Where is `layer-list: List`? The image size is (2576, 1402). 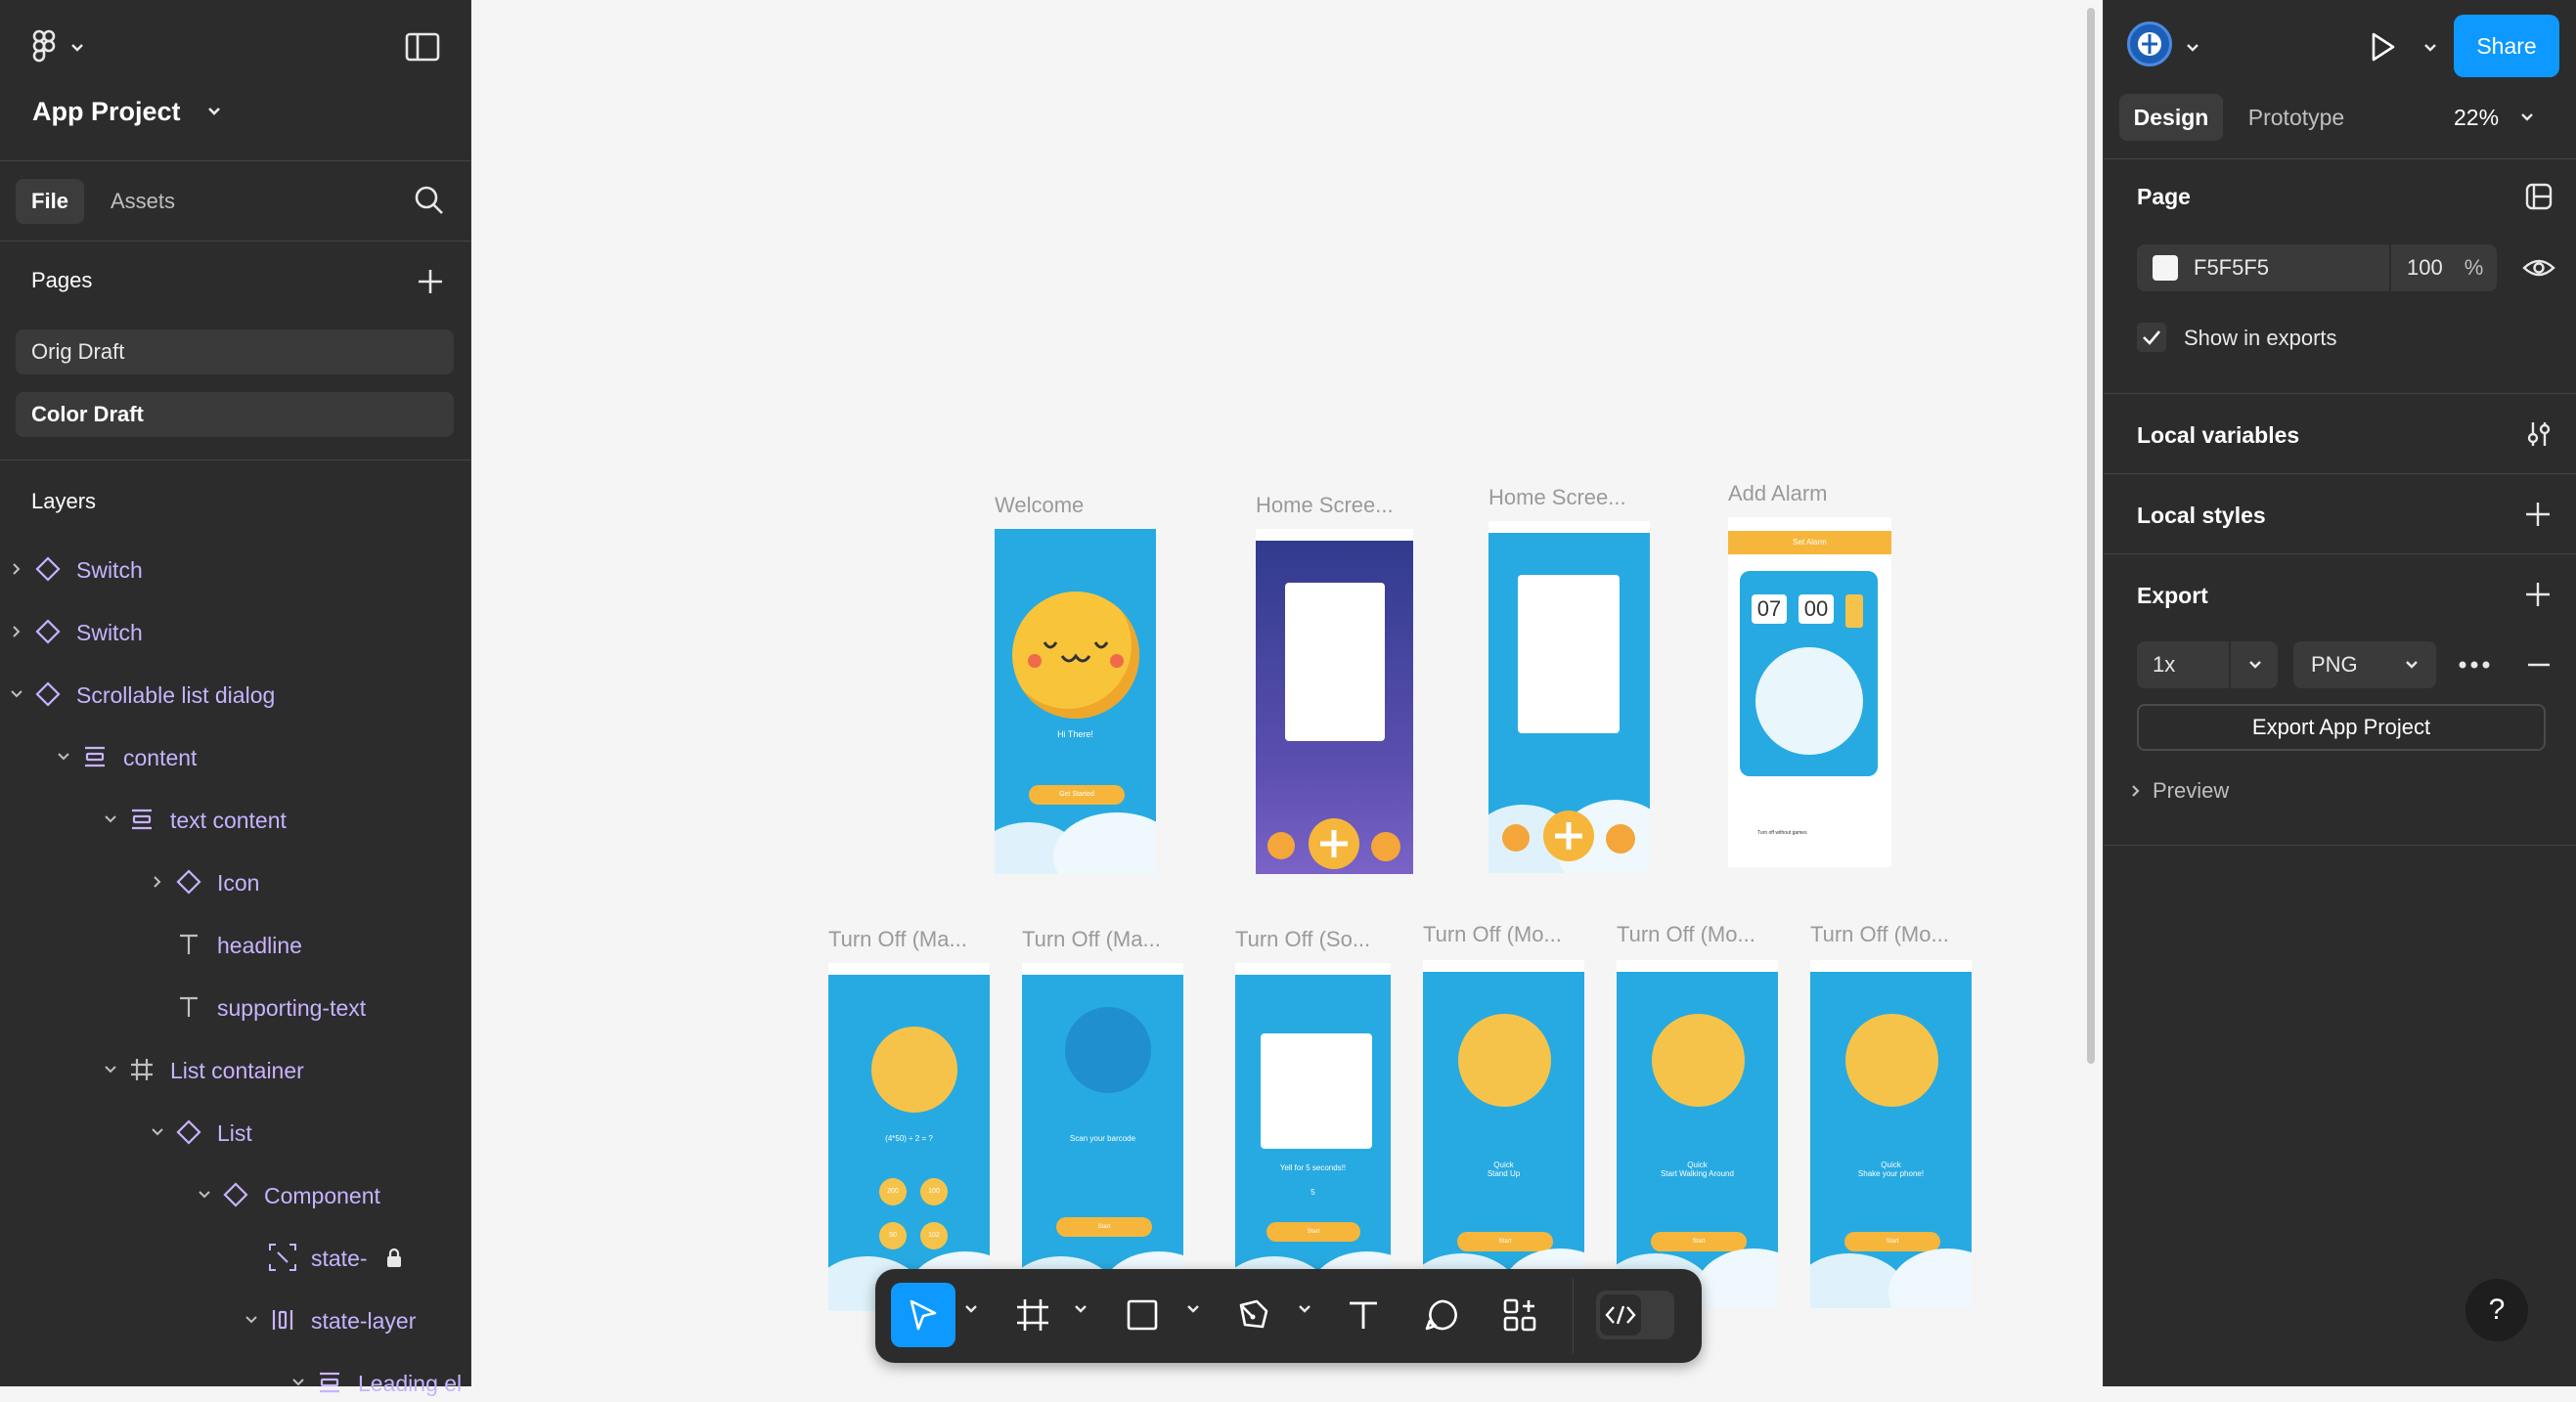 layer-list: List is located at coordinates (235, 1132).